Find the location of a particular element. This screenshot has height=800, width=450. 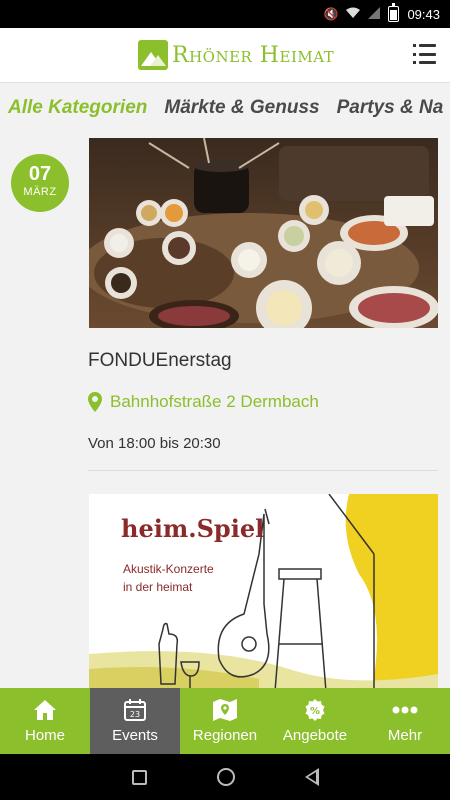

nav-tab-label: Angebote is located at coordinates (315, 735).